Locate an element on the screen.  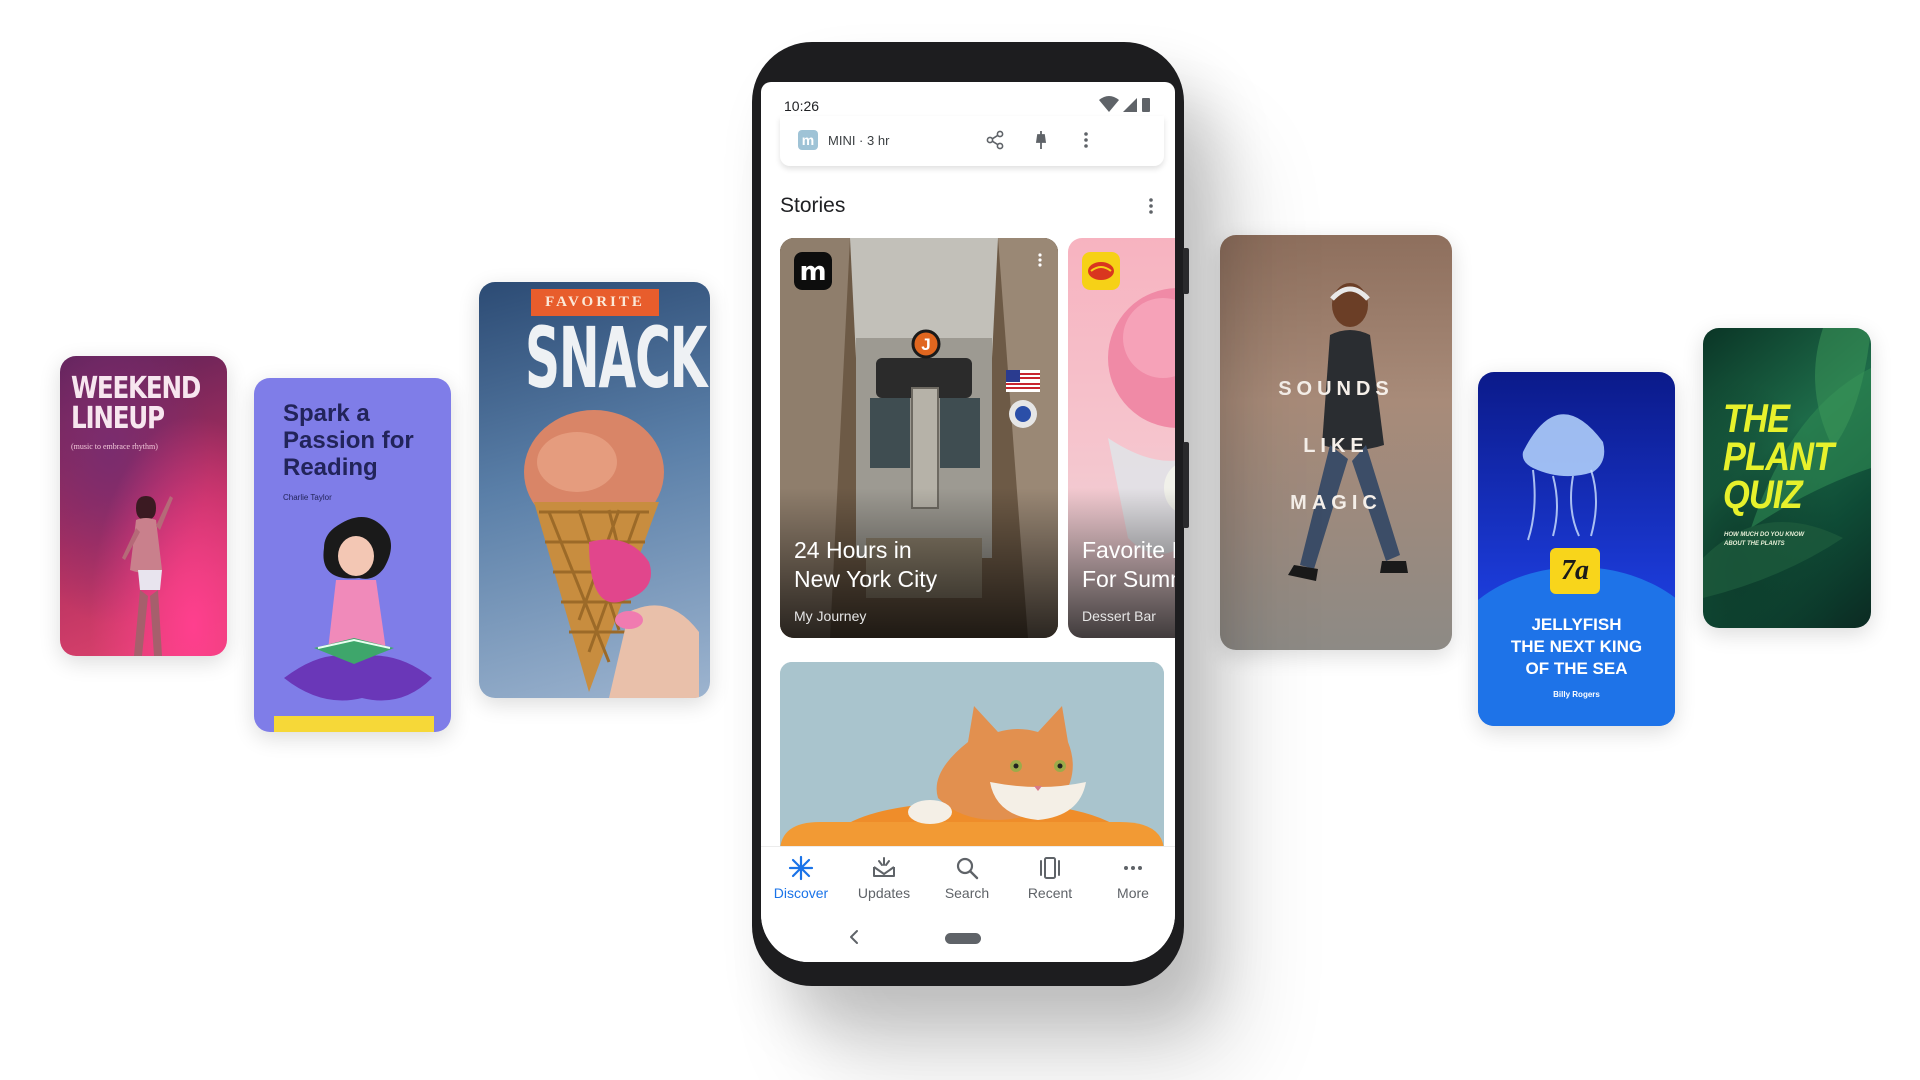
status-time: 10:26 is located at coordinates (802, 106).